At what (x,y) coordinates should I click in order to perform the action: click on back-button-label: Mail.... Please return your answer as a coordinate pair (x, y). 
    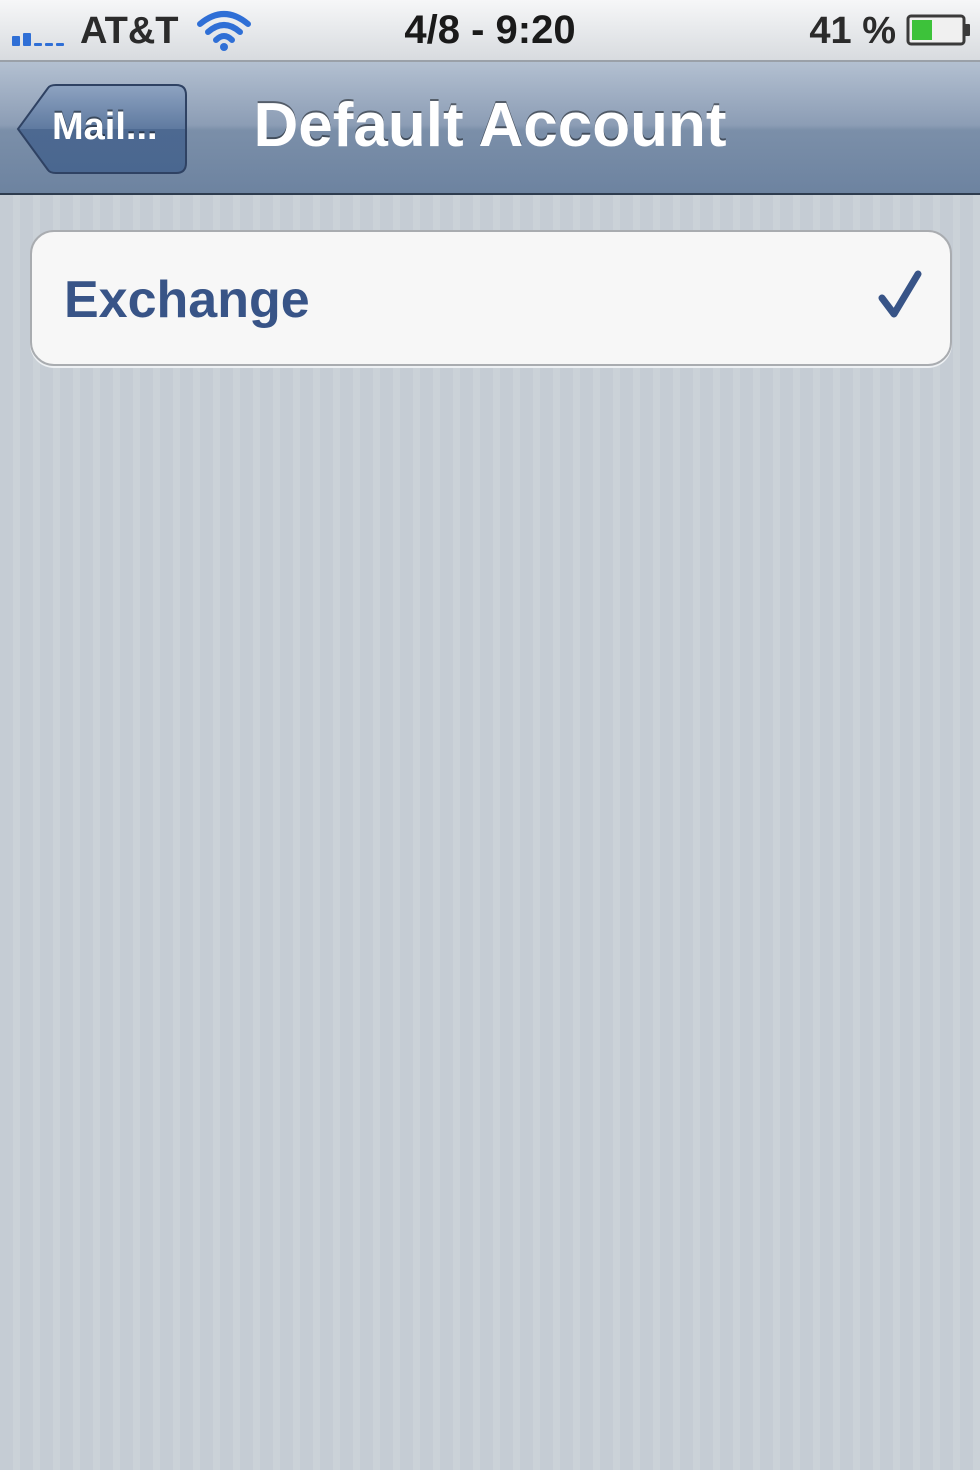
    Looking at the image, I should click on (105, 127).